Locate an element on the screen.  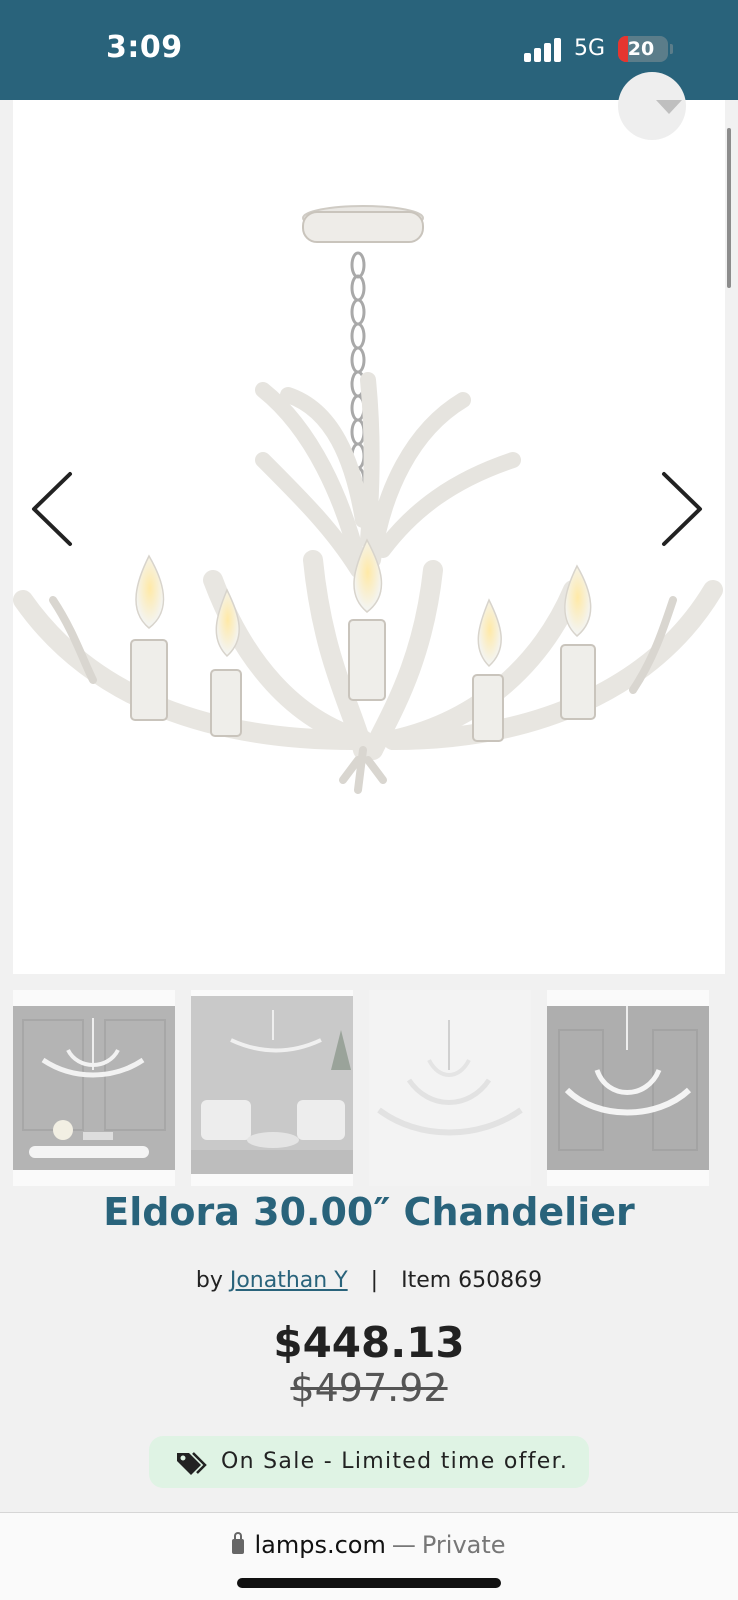
brand-link: Jonathan Y is located at coordinates (289, 1280).